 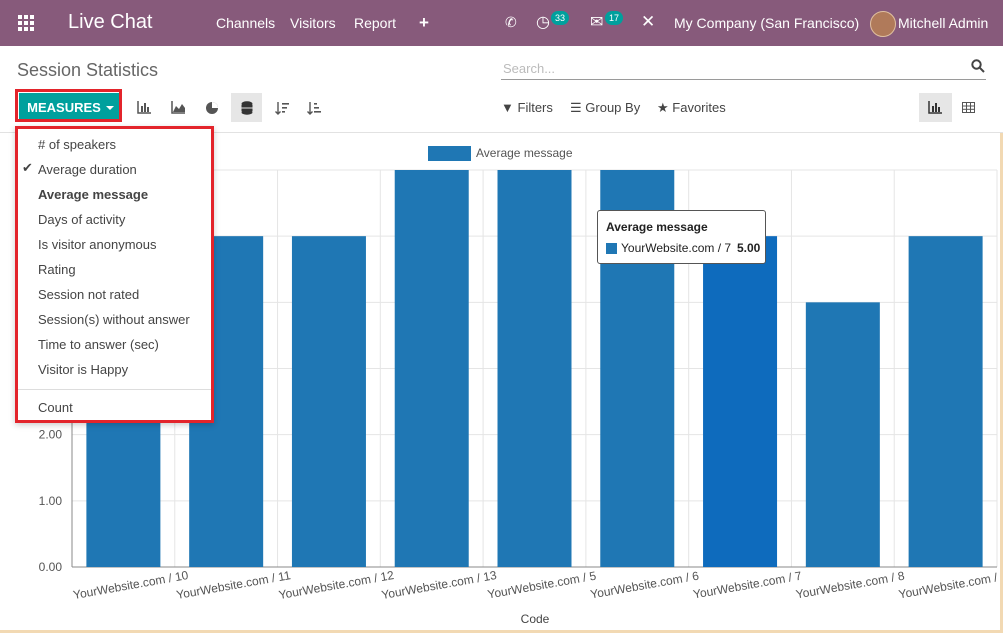 I want to click on x-tick-label: YourWebsite.com / 8, so click(x=850, y=585).